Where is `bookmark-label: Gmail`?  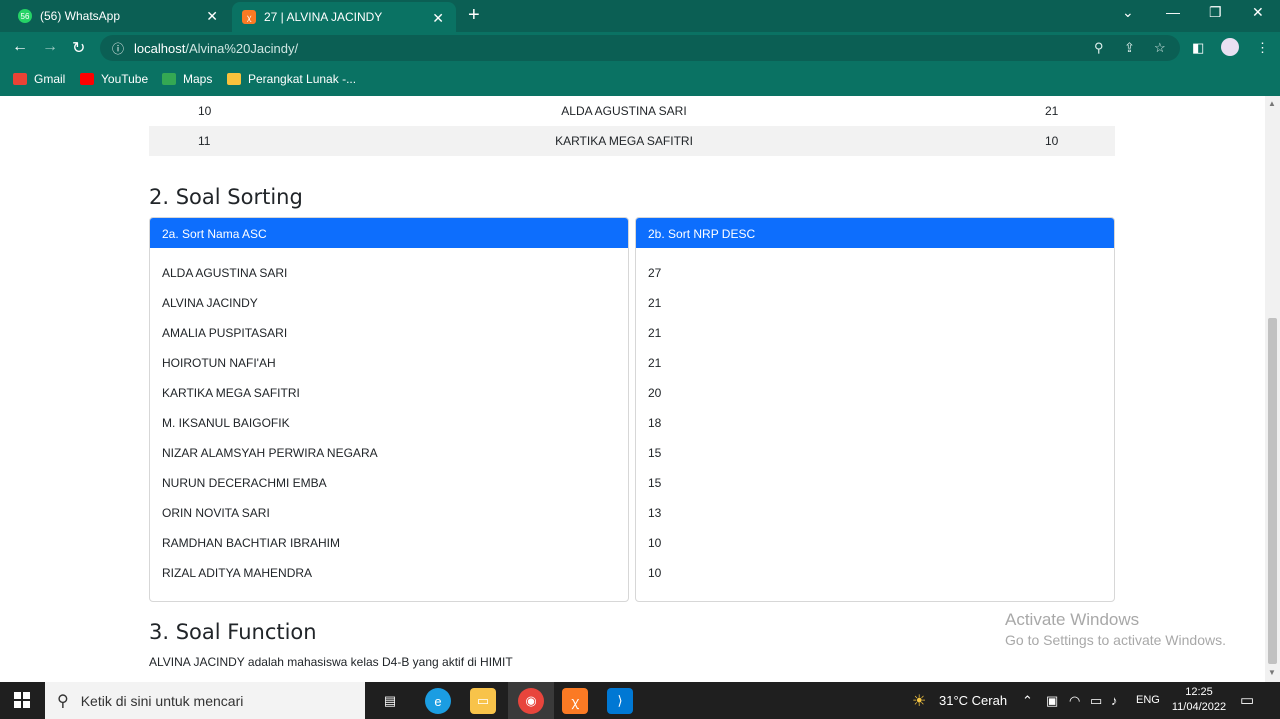 bookmark-label: Gmail is located at coordinates (50, 79).